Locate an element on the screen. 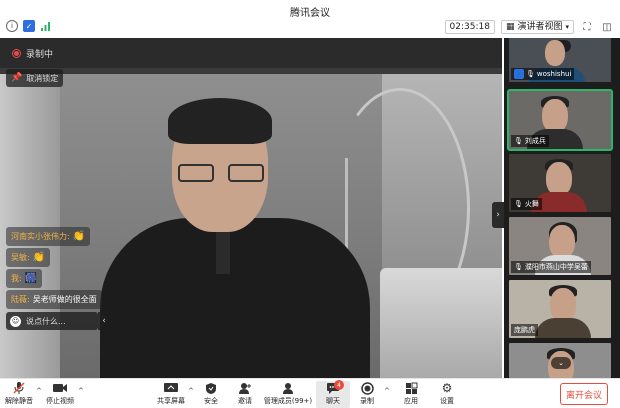 The image size is (620, 408). chat-unread-badge: 4 is located at coordinates (339, 385).